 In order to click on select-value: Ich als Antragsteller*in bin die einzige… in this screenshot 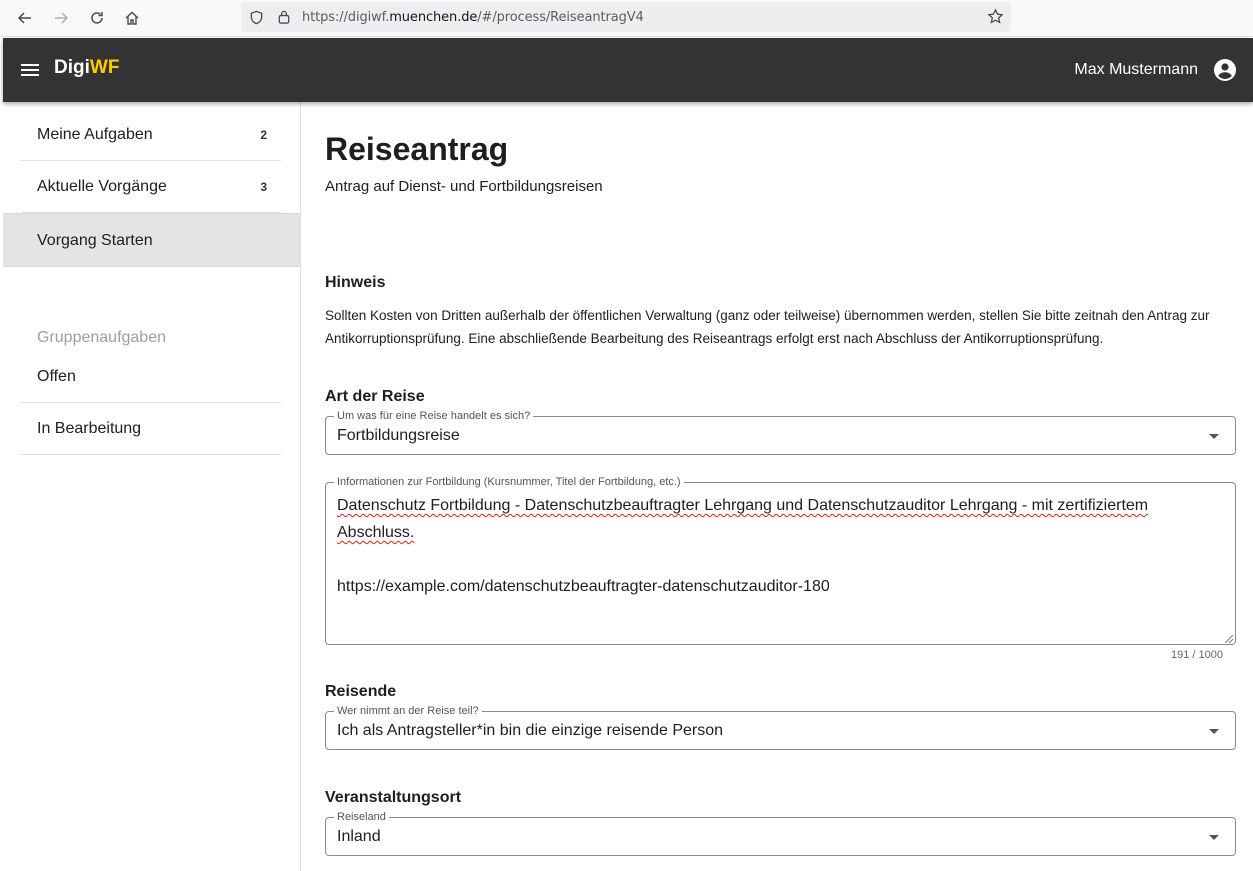, I will do `click(530, 730)`.